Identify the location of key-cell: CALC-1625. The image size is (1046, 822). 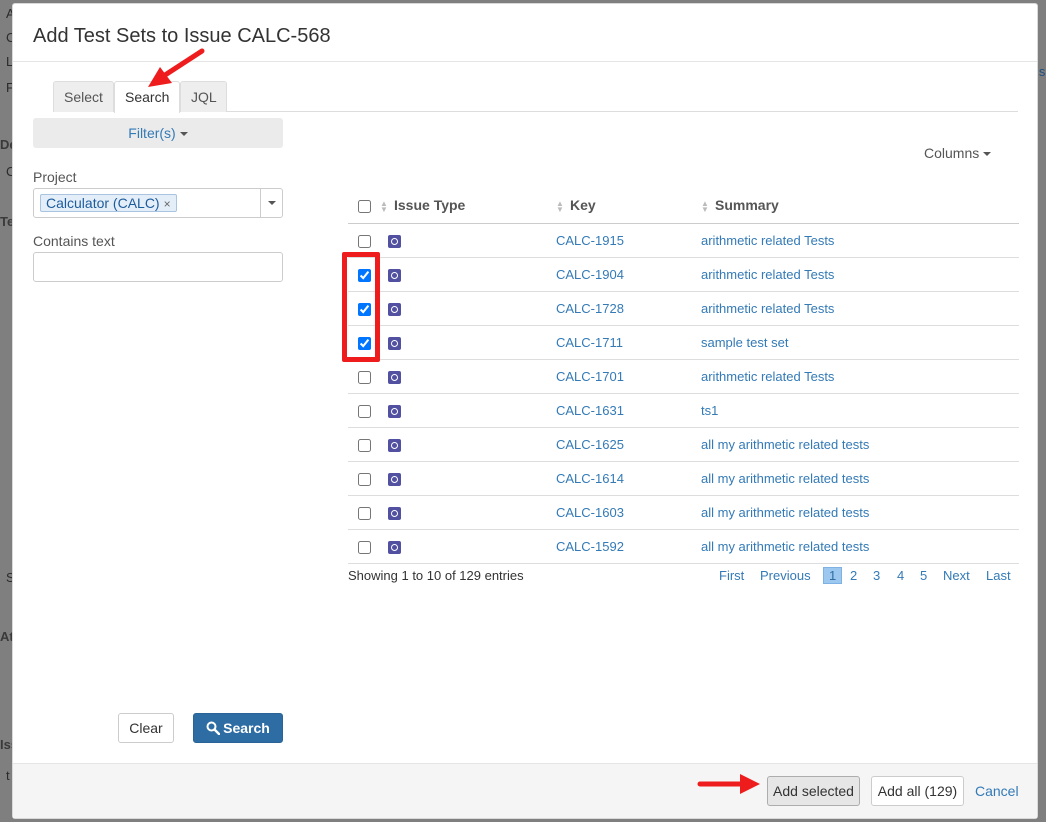
(628, 444).